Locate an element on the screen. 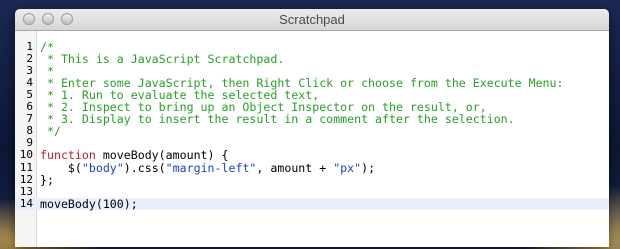 The width and height of the screenshot is (620, 249). window-title: Scratchpad is located at coordinates (312, 19).